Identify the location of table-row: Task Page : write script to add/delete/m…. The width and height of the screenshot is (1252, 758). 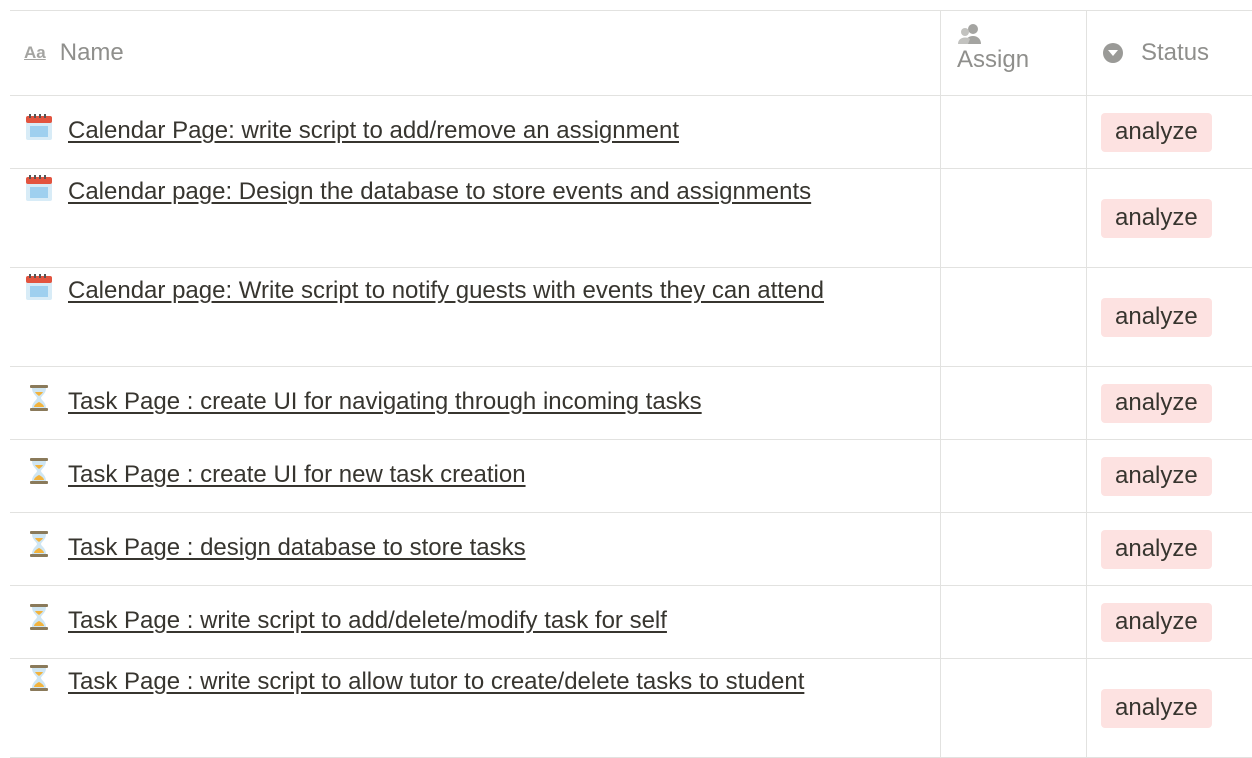
(631, 622).